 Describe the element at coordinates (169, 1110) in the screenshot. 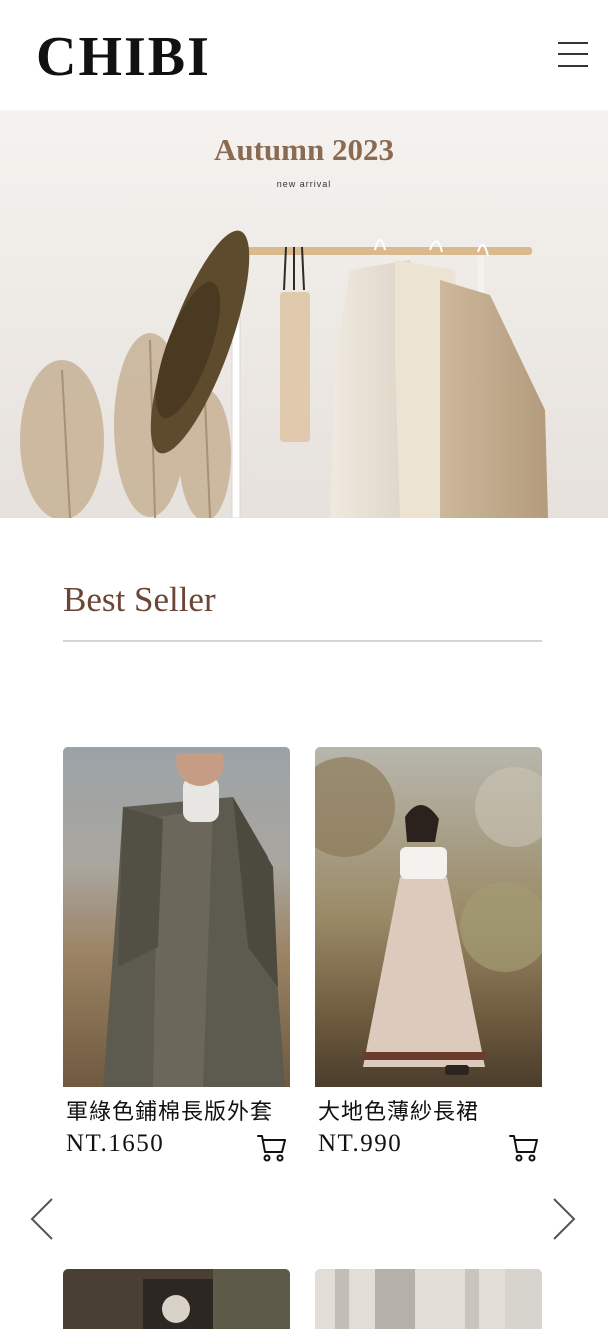

I see `product-name: 軍綠色鋪棉長版外套` at that location.